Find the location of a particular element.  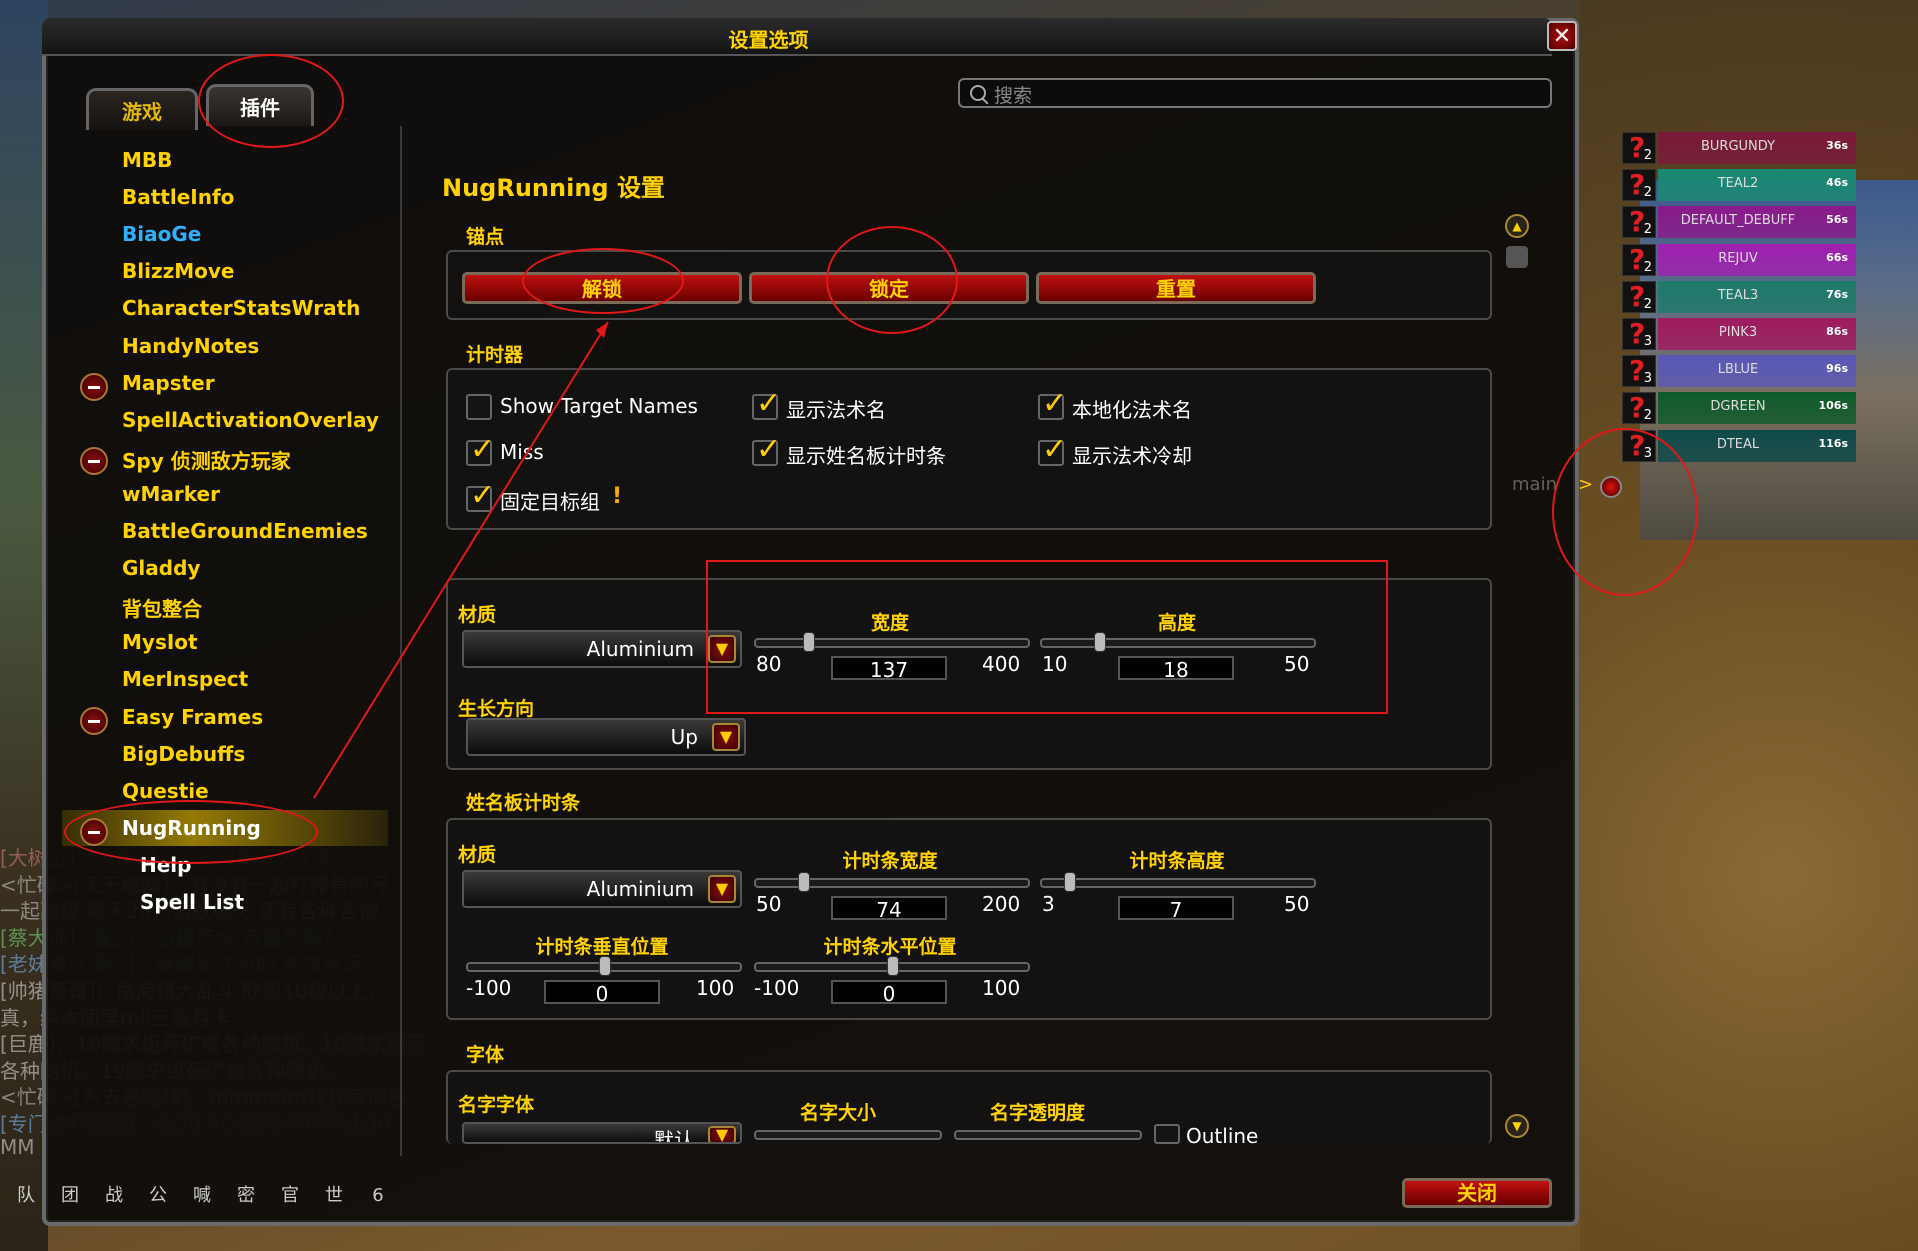

scroll-up-icon: ▲ is located at coordinates (1517, 226).